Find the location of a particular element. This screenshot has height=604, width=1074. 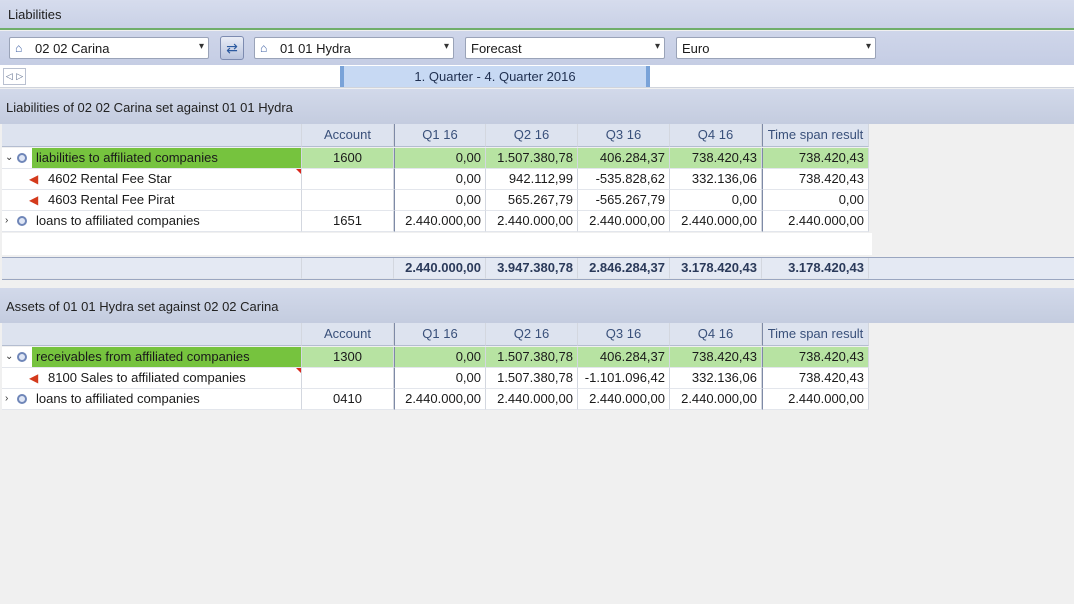

period-nav: ◁ ▷ is located at coordinates (14, 76).